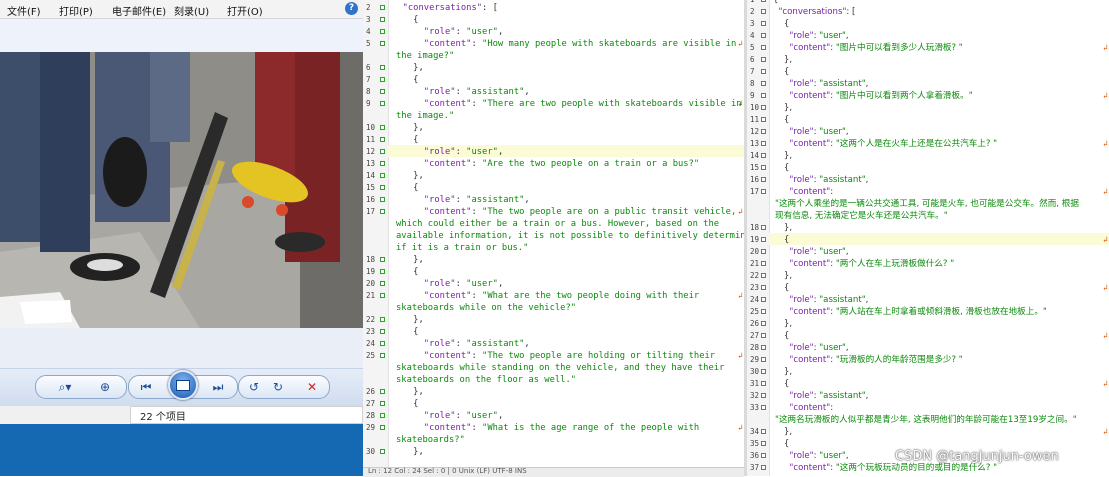  I want to click on line-number: 17, so click(755, 191).